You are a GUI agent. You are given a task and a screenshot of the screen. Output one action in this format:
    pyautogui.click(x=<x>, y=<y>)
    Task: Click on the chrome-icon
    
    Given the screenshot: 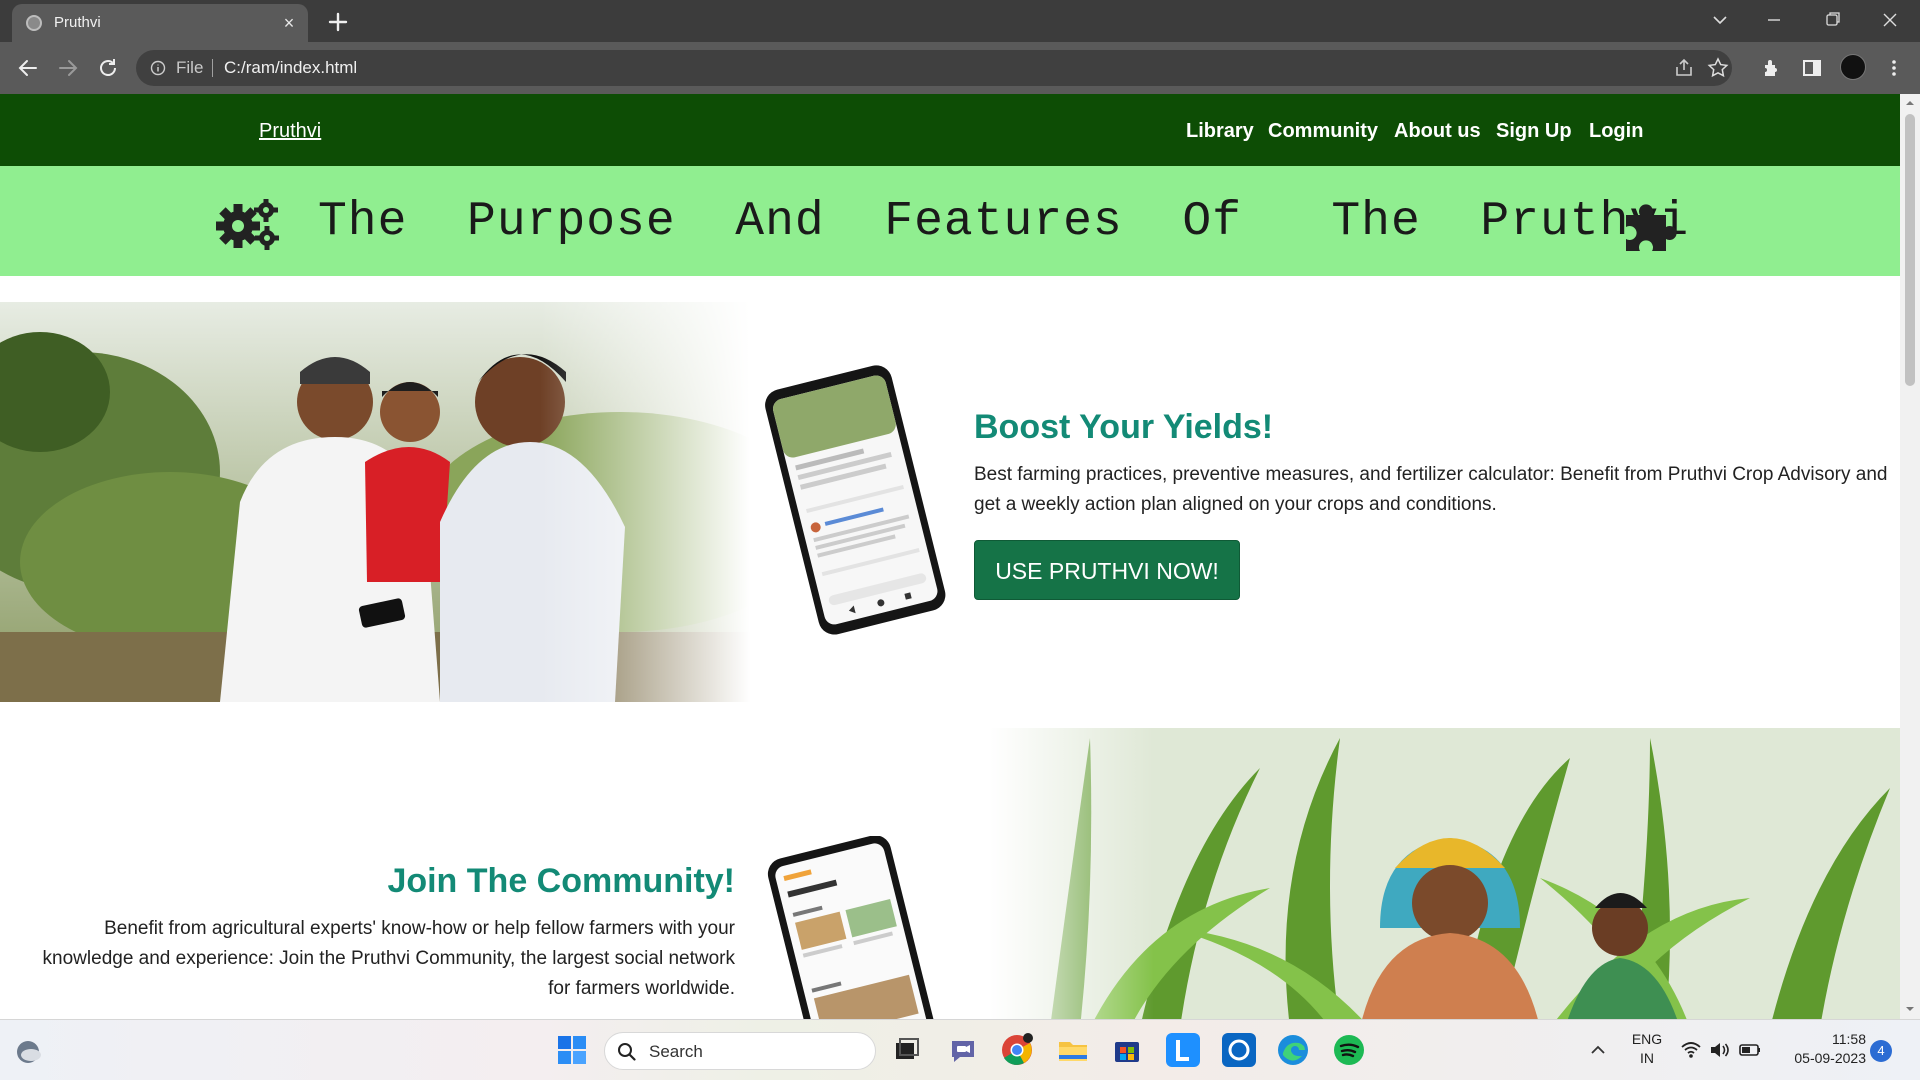 What is the action you would take?
    pyautogui.click(x=1017, y=1050)
    